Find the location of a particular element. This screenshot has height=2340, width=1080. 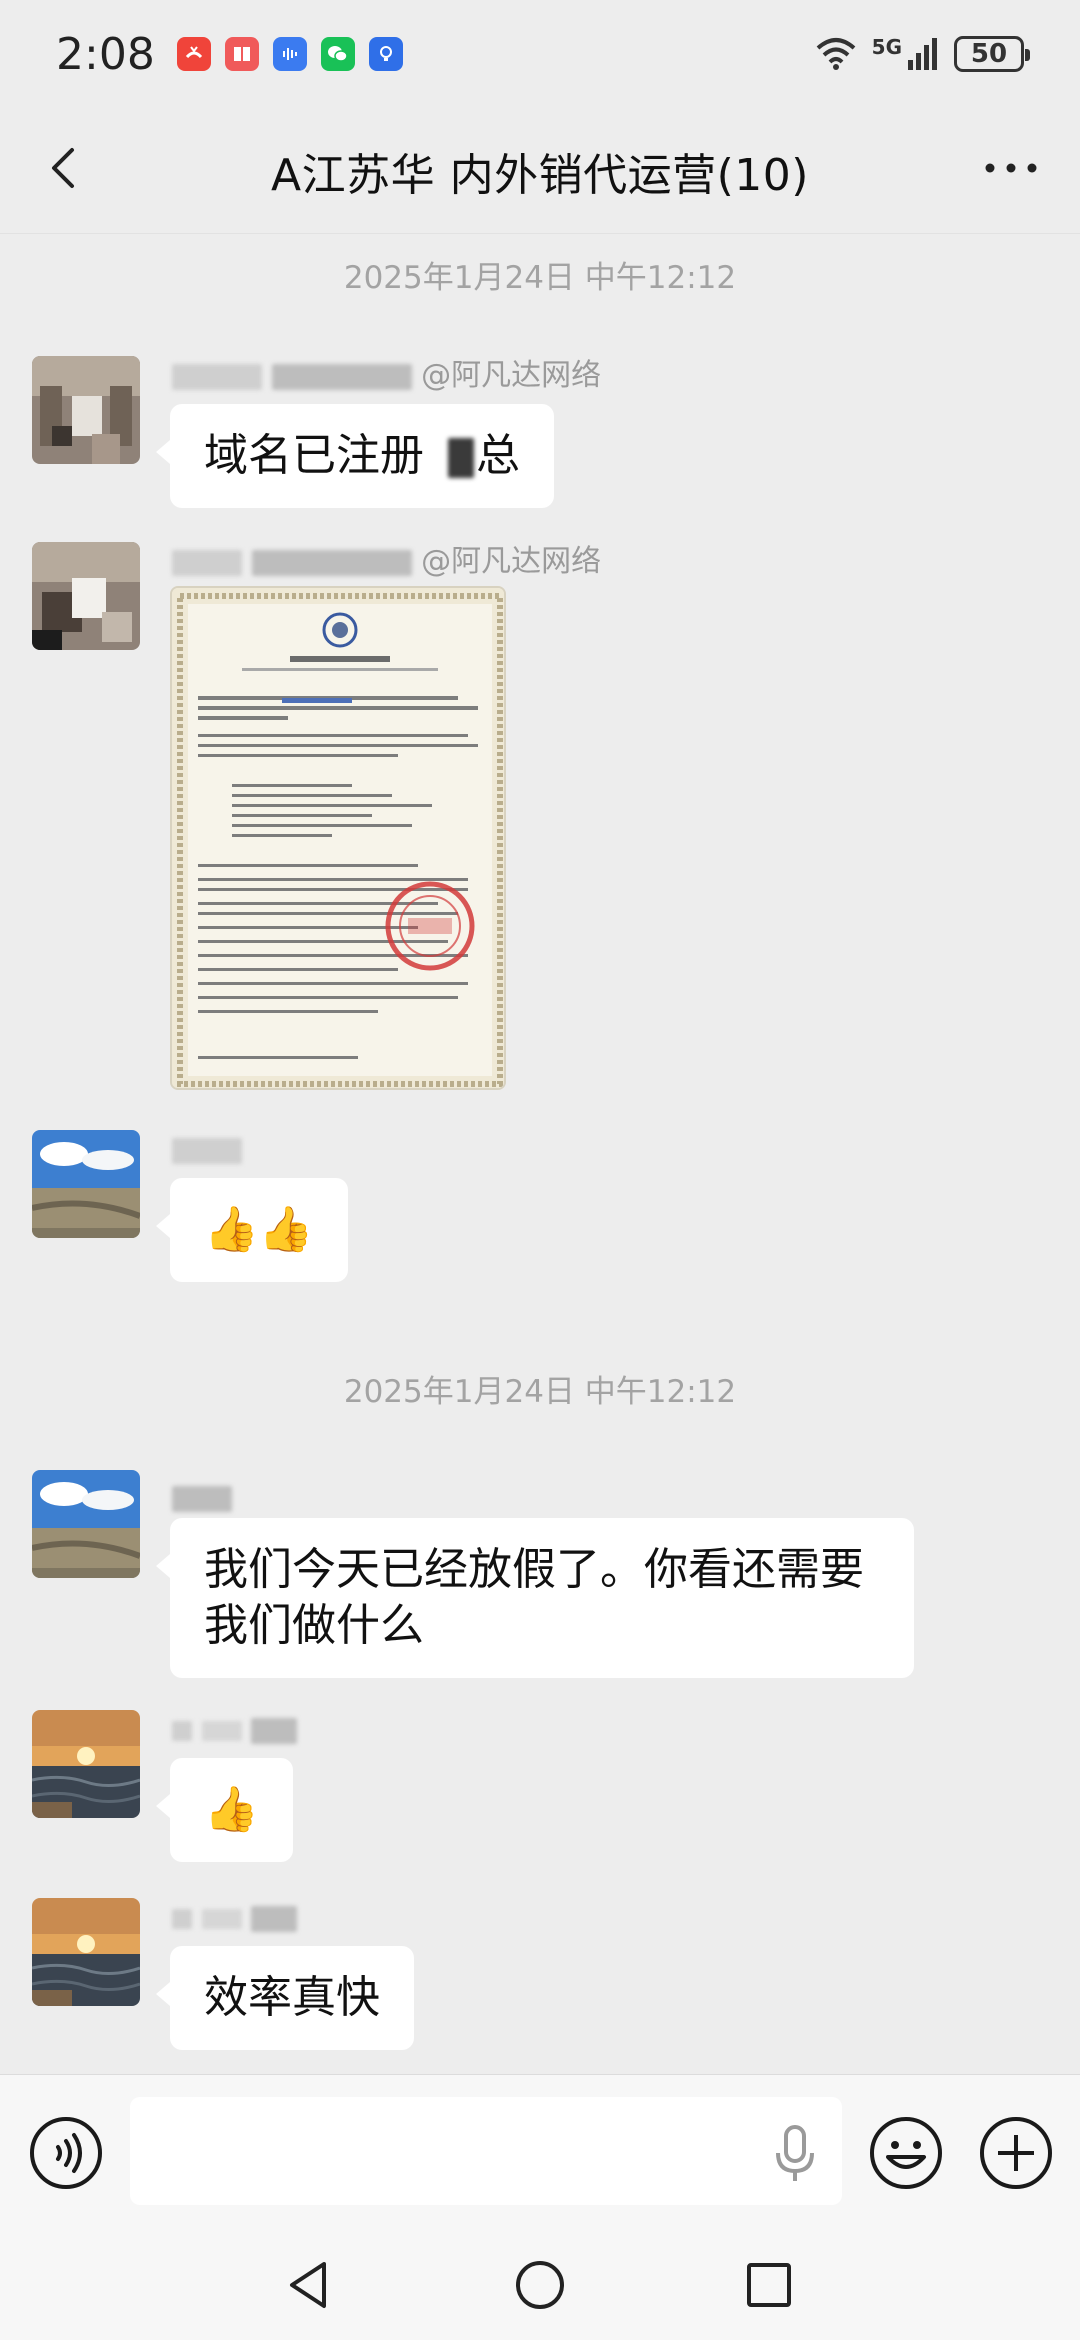

message-bubble: 域名已注册 总 is located at coordinates (355, 456).